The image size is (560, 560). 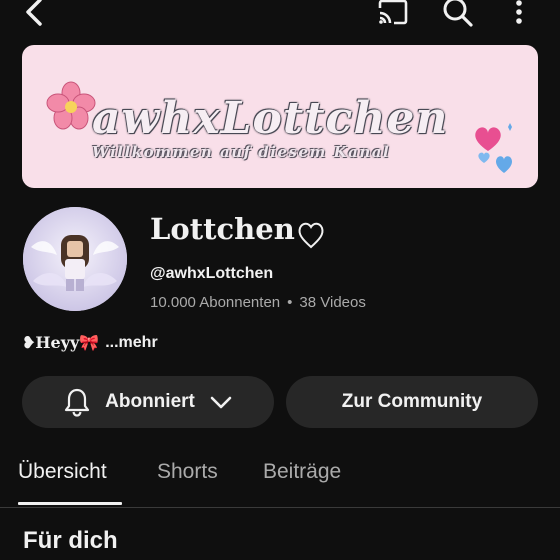 I want to click on subscriber-count: 10.000 Abonnenten, so click(x=215, y=302).